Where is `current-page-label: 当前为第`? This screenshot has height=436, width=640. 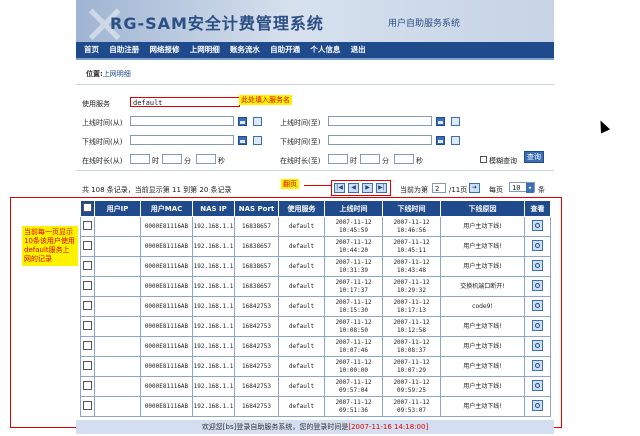 current-page-label: 当前为第 is located at coordinates (414, 190).